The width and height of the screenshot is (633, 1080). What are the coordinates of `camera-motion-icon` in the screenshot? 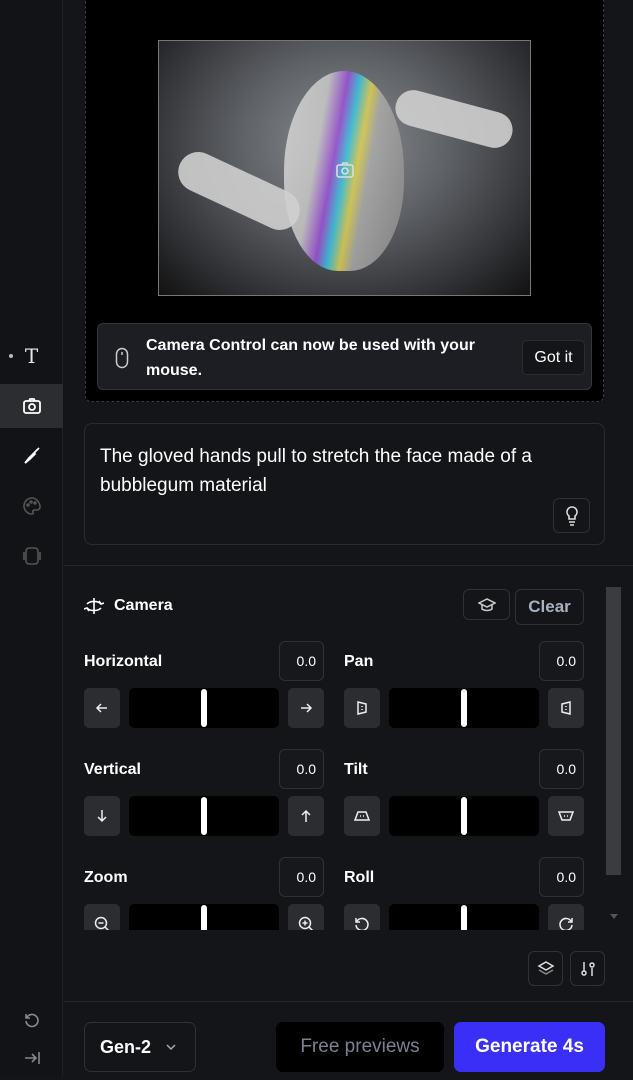 It's located at (94, 606).